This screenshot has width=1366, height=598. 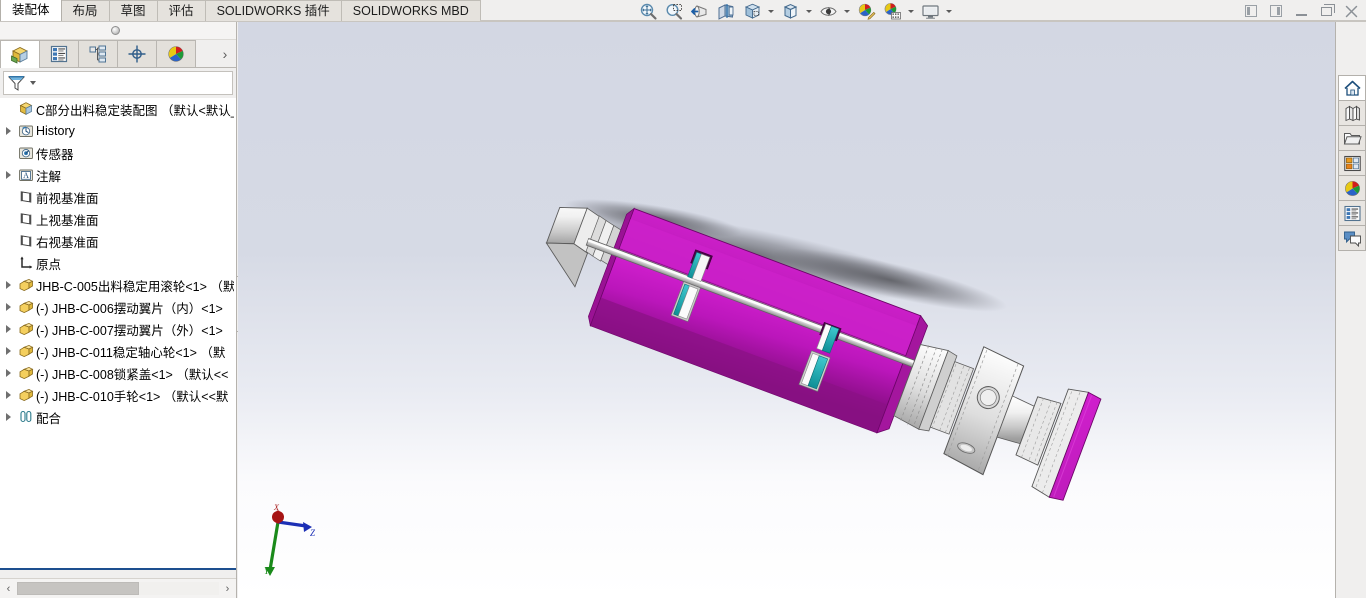 What do you see at coordinates (118, 241) in the screenshot?
I see `tree-item-right-plane: 右视基准面` at bounding box center [118, 241].